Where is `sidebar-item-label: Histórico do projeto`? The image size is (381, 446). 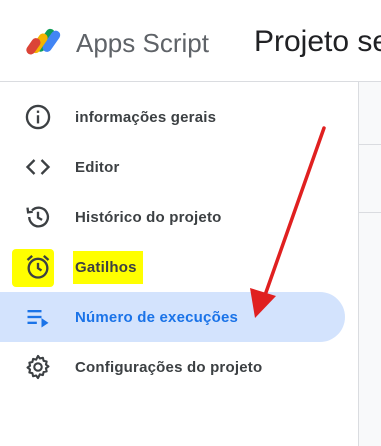 sidebar-item-label: Histórico do projeto is located at coordinates (148, 217).